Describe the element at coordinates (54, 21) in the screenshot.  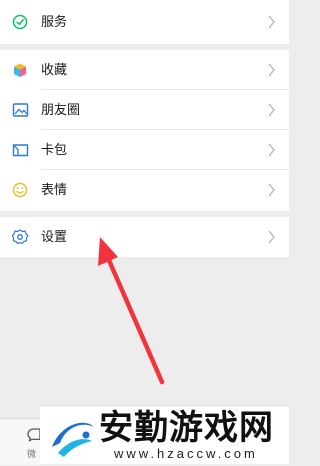
I see `services-label: 服务` at that location.